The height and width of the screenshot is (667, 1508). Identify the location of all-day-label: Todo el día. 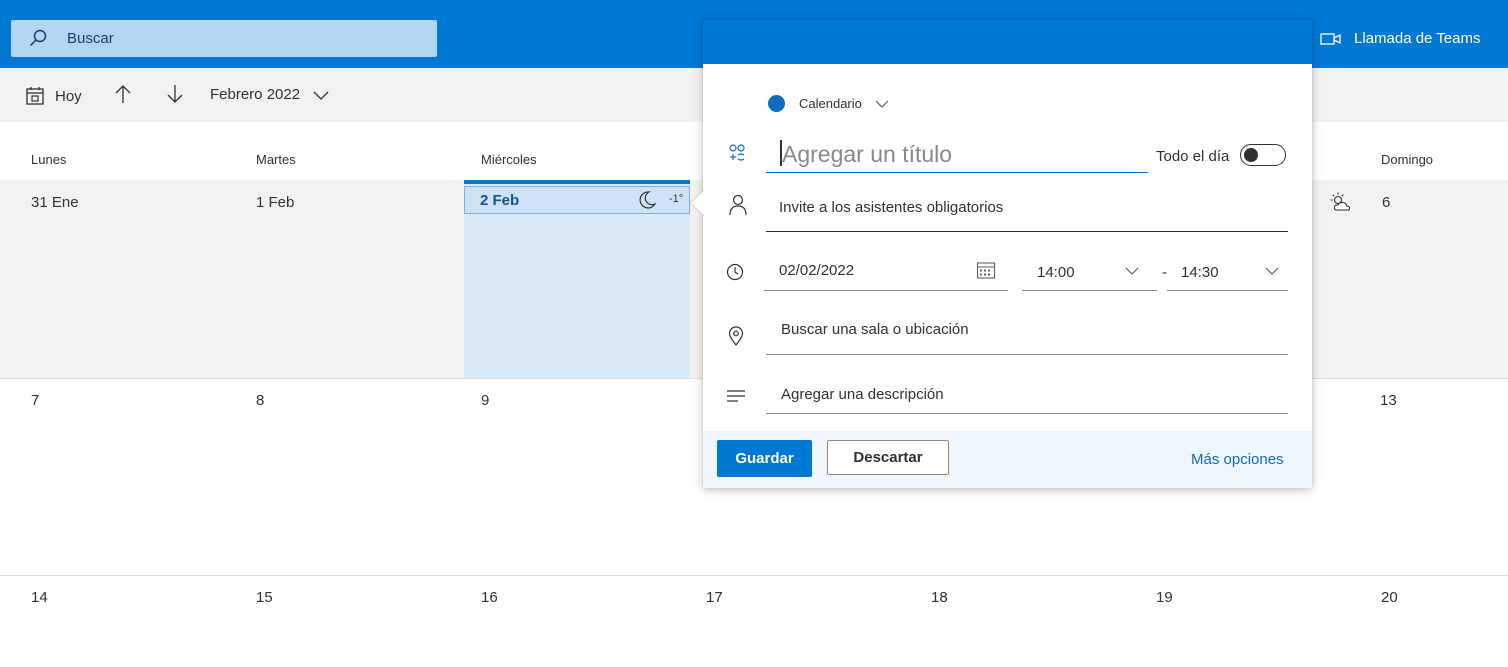
(1193, 156).